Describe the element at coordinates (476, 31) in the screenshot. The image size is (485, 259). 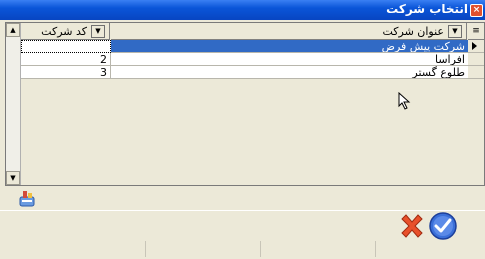
I see `column-chooser-icon: ≡` at that location.